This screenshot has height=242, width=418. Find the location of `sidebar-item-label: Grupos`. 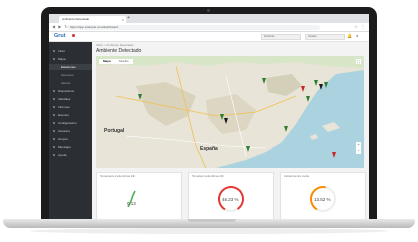

sidebar-item-label: Grupos is located at coordinates (63, 139).